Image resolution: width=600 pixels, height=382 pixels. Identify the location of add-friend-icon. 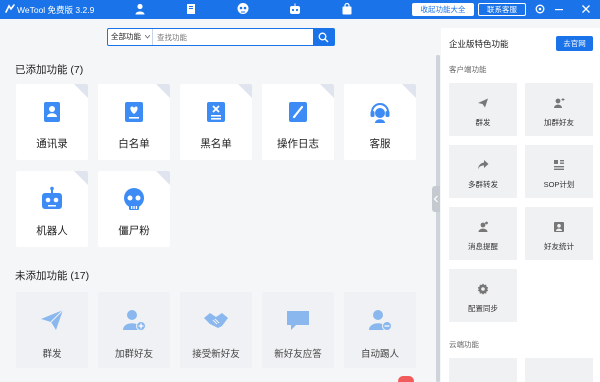
(559, 103).